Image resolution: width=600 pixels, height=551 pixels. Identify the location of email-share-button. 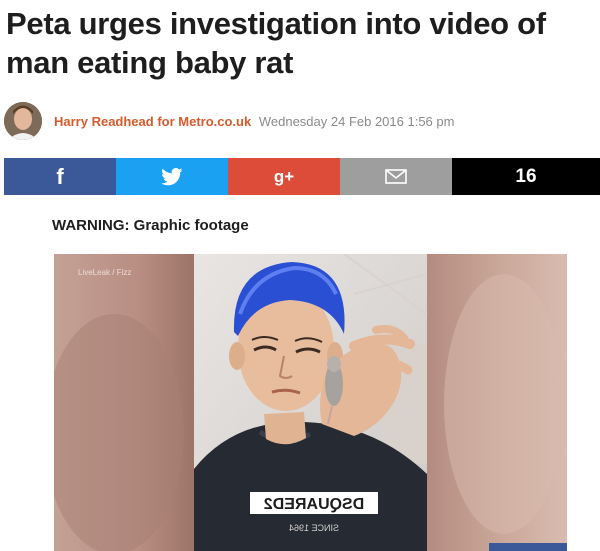
(396, 176).